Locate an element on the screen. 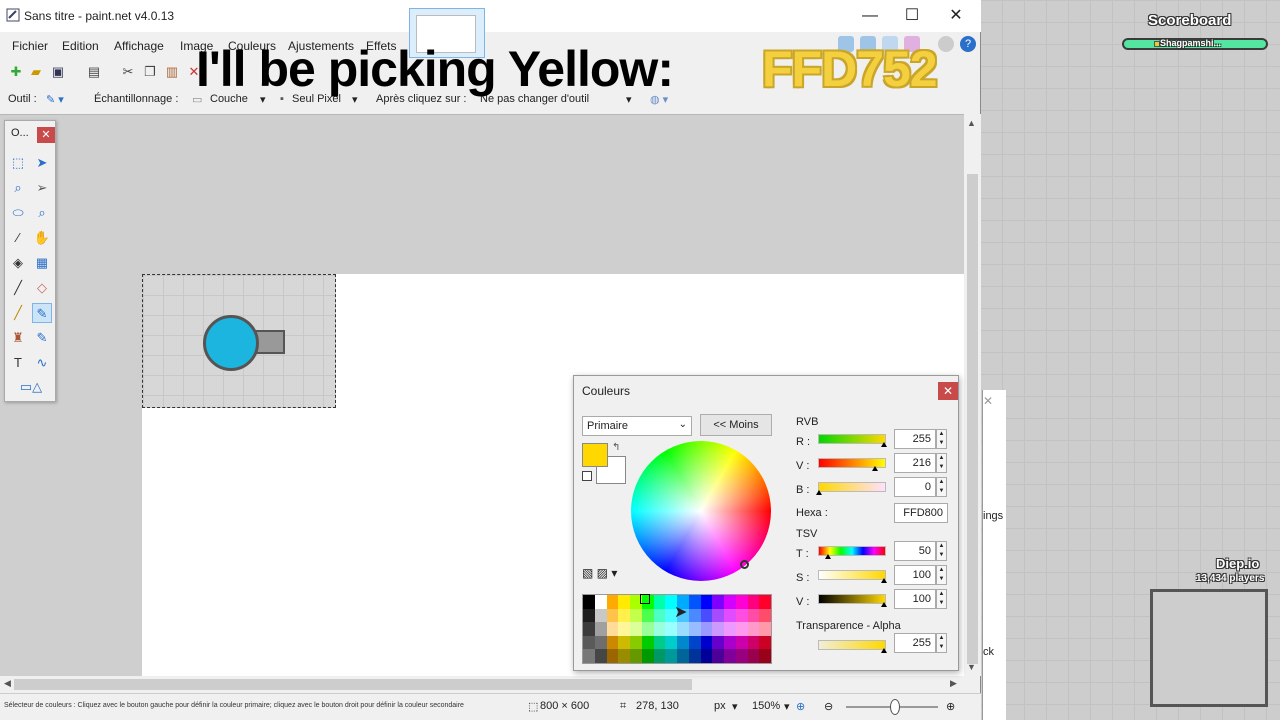 The image size is (1280, 720). r-input: 255 is located at coordinates (915, 439).